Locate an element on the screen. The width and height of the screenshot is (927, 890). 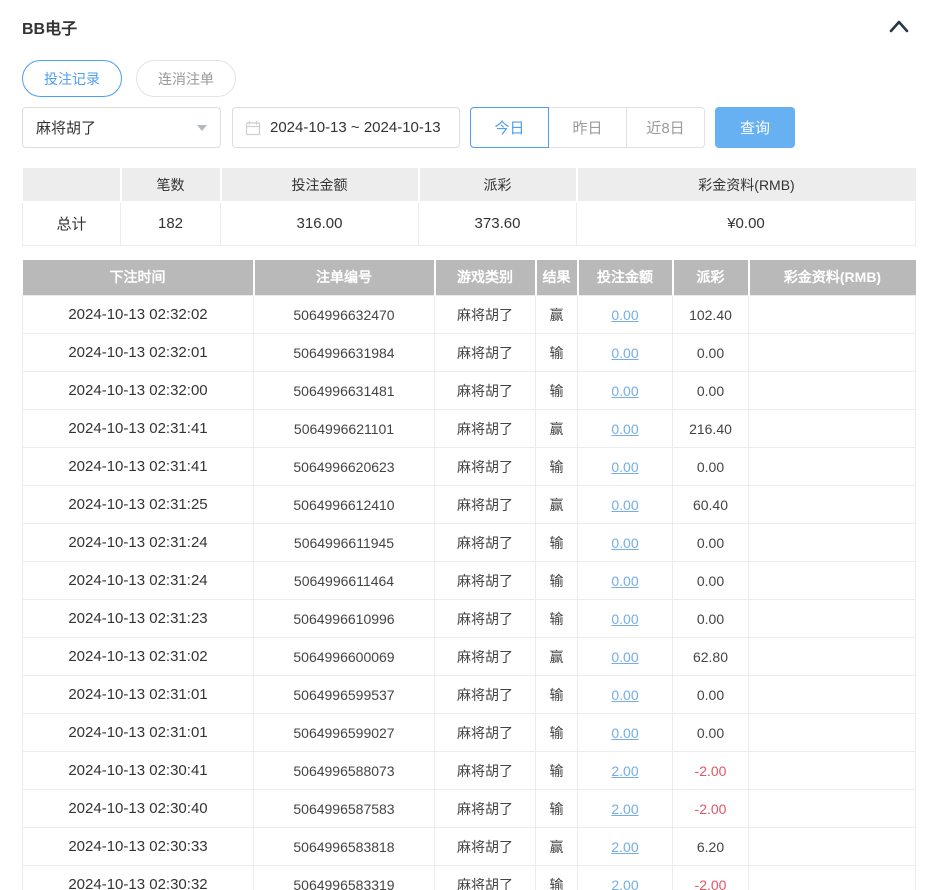
last-8-days-button: 近8日 is located at coordinates (665, 127).